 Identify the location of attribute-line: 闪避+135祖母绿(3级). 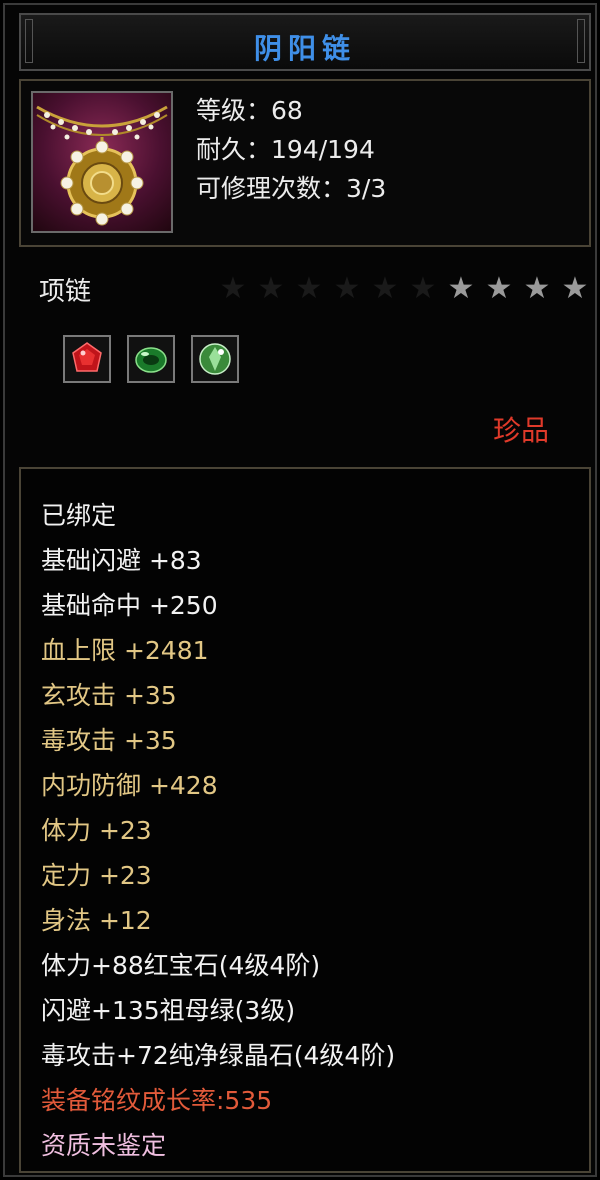
(168, 1010).